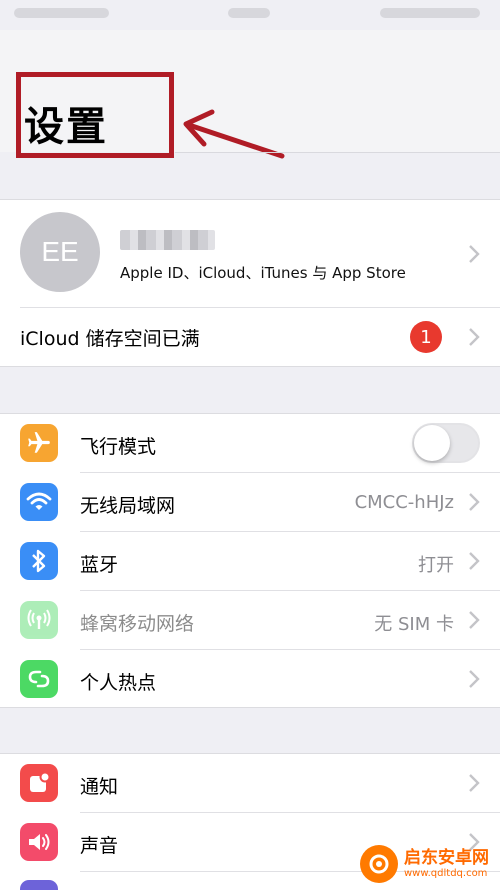 The height and width of the screenshot is (890, 500). I want to click on sound-icon, so click(39, 842).